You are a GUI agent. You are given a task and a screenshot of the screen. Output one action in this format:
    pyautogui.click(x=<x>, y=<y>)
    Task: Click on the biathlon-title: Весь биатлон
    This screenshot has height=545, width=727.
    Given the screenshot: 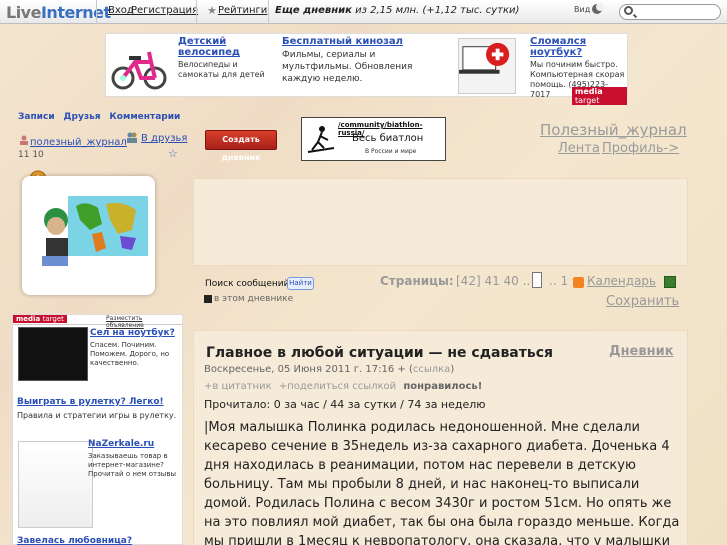 What is the action you would take?
    pyautogui.click(x=388, y=138)
    